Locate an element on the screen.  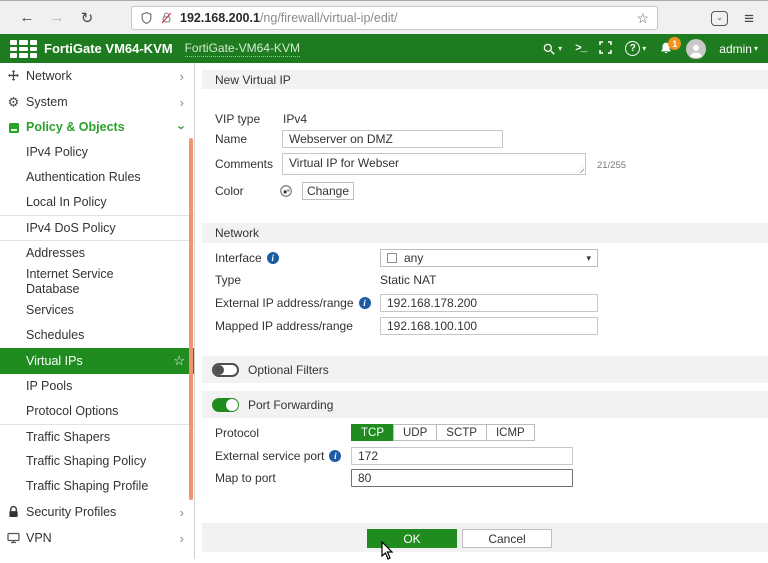
user-icon is located at coordinates (696, 50).